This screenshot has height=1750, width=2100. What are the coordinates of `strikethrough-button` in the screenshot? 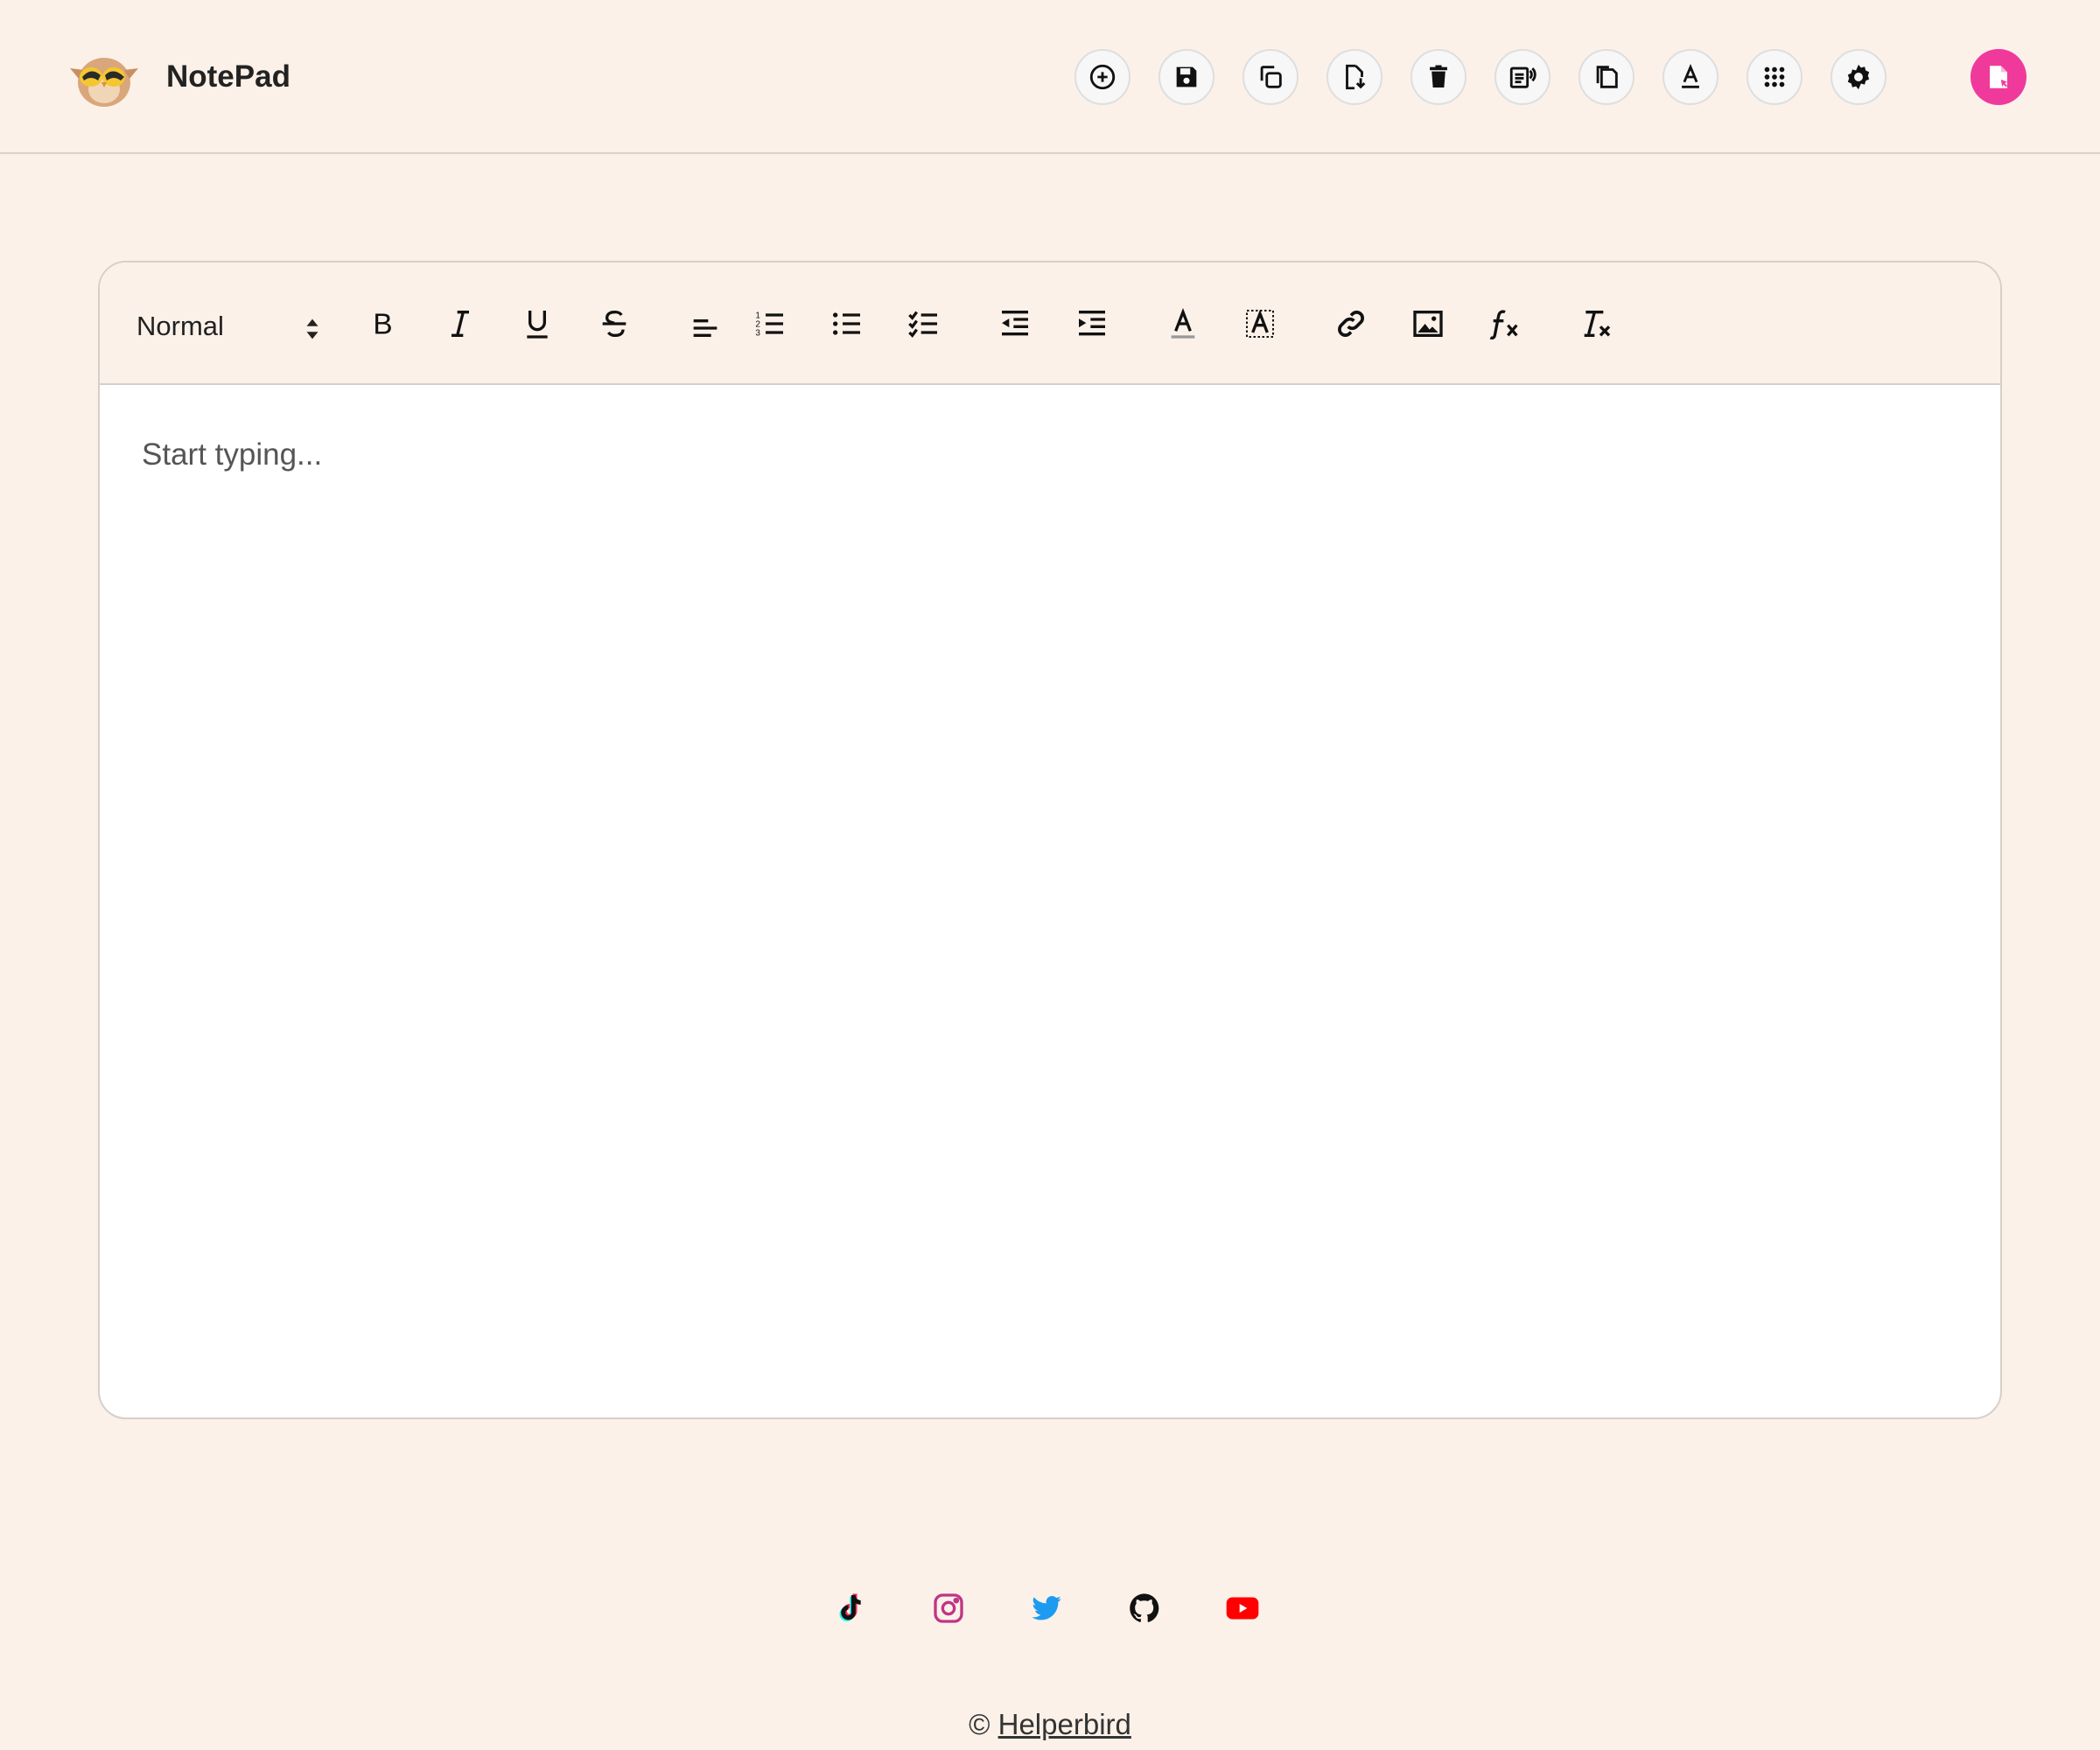 It's located at (614, 323).